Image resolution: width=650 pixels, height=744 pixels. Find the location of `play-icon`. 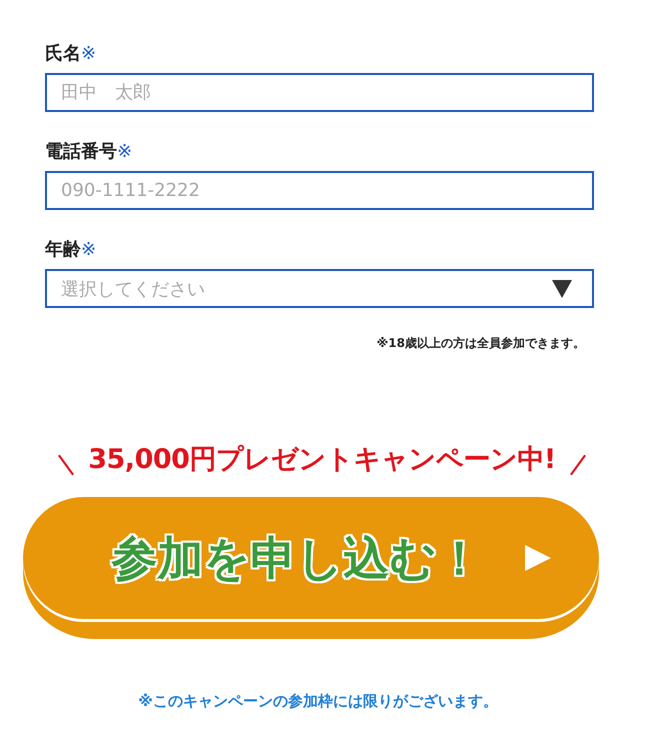

play-icon is located at coordinates (537, 558).